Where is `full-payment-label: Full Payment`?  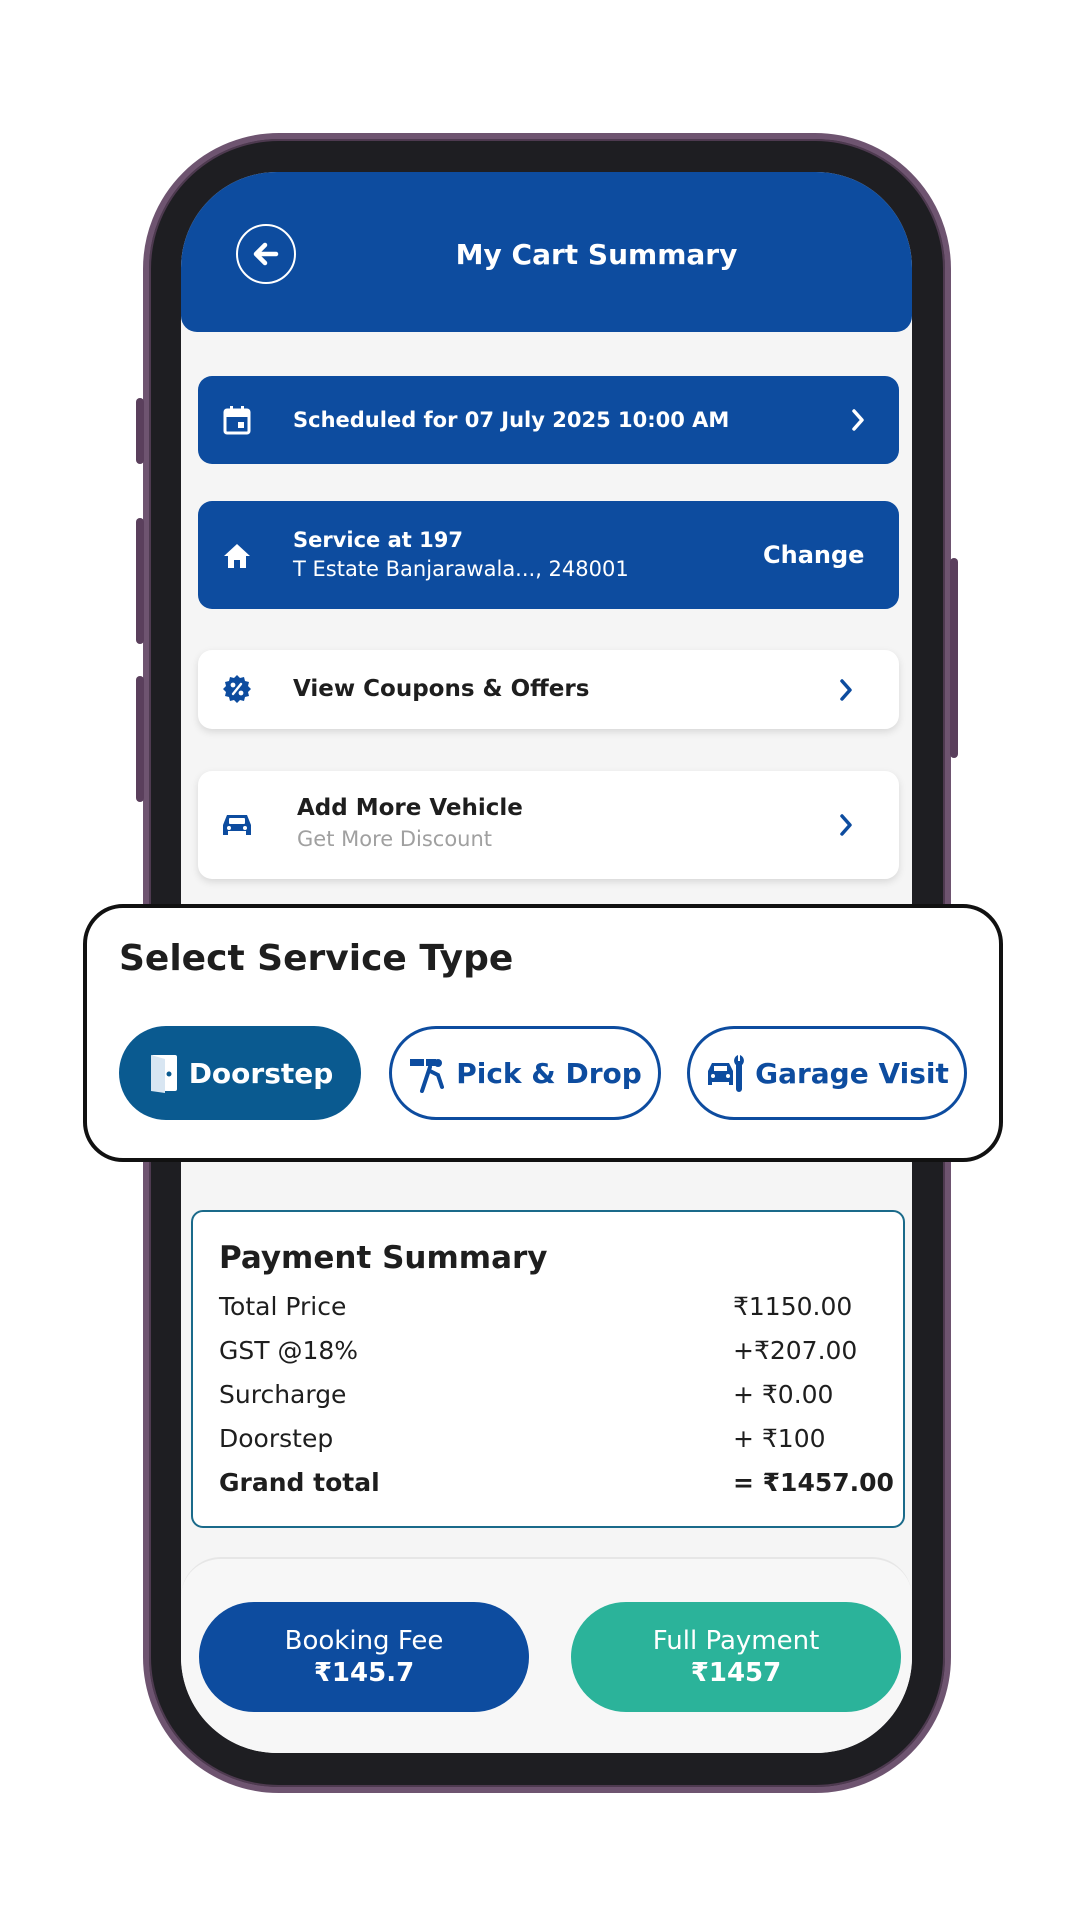
full-payment-label: Full Payment is located at coordinates (736, 1641).